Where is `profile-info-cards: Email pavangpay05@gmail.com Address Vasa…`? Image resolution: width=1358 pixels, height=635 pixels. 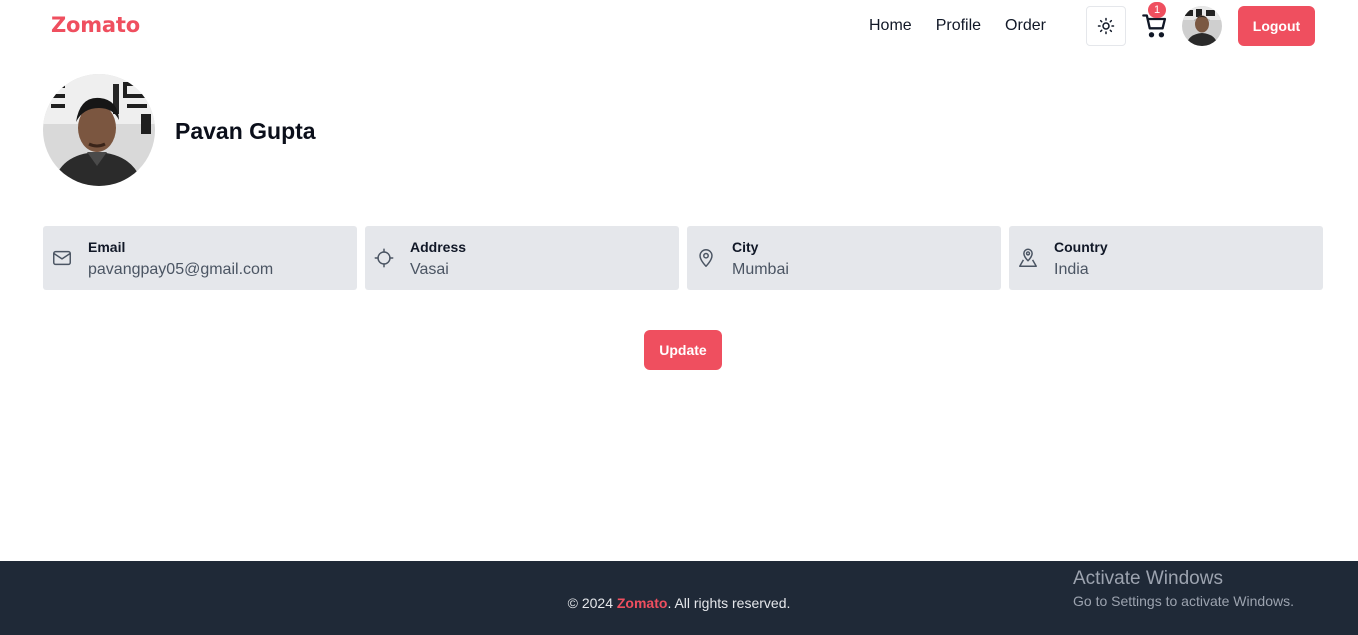
profile-info-cards: Email pavangpay05@gmail.com Address Vasa… is located at coordinates (683, 258).